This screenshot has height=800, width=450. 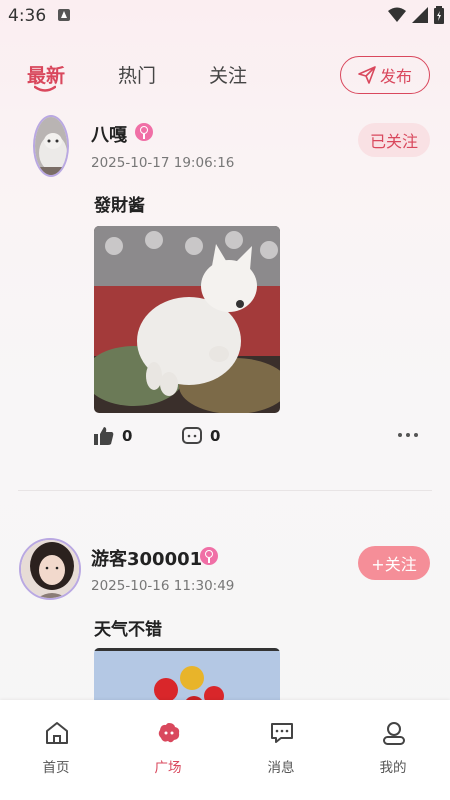 I want to click on status-bar: 4:36, so click(x=225, y=16).